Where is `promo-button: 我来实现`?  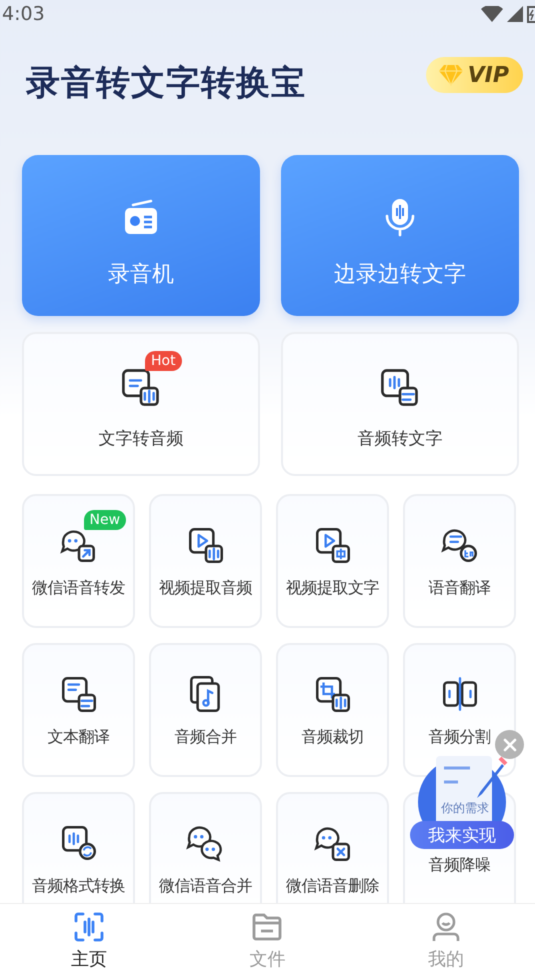 promo-button: 我来实现 is located at coordinates (462, 835).